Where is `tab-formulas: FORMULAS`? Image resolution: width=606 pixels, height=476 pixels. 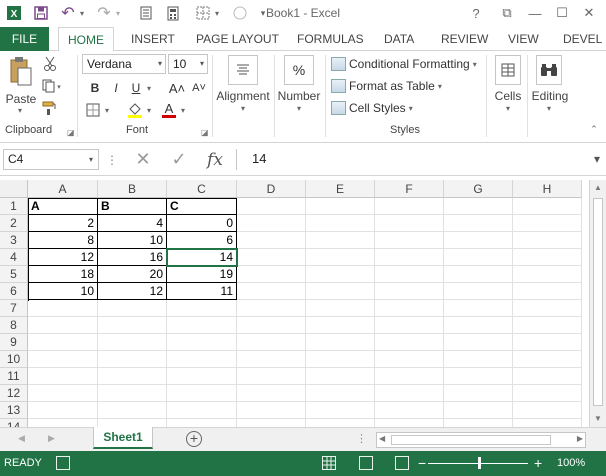 tab-formulas: FORMULAS is located at coordinates (330, 39).